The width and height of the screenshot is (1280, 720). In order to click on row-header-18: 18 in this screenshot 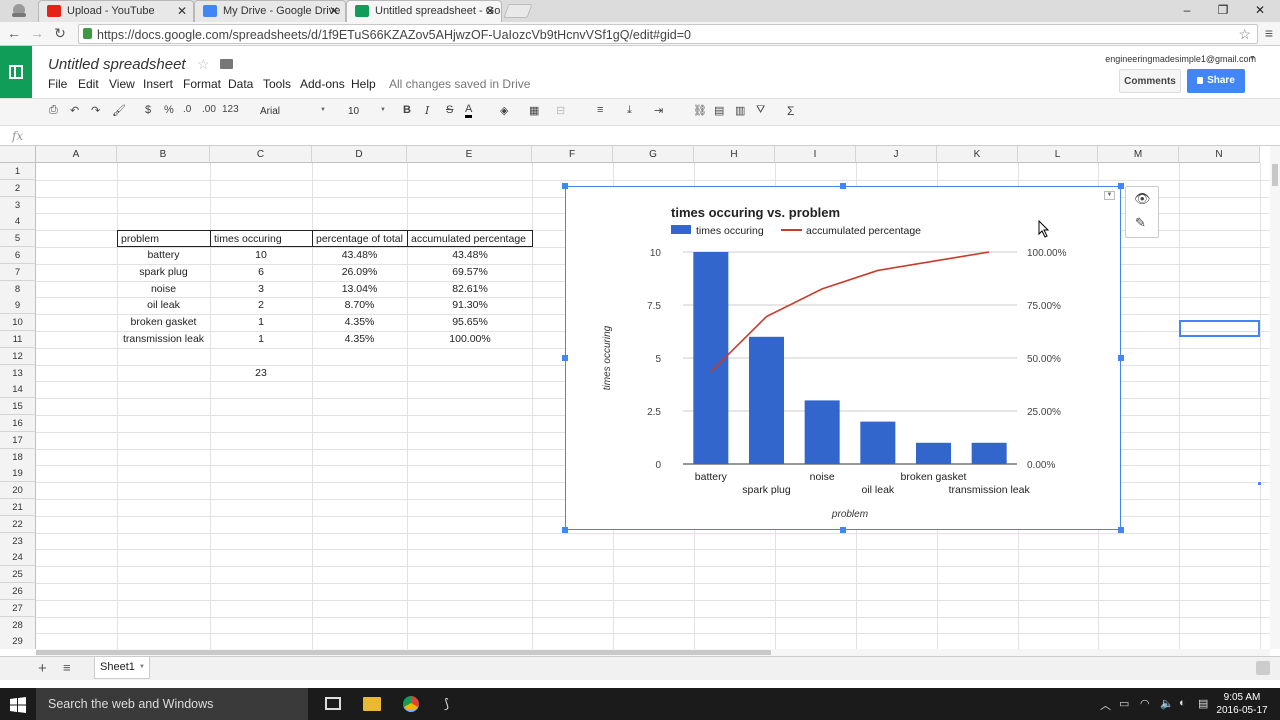, I will do `click(18, 457)`.